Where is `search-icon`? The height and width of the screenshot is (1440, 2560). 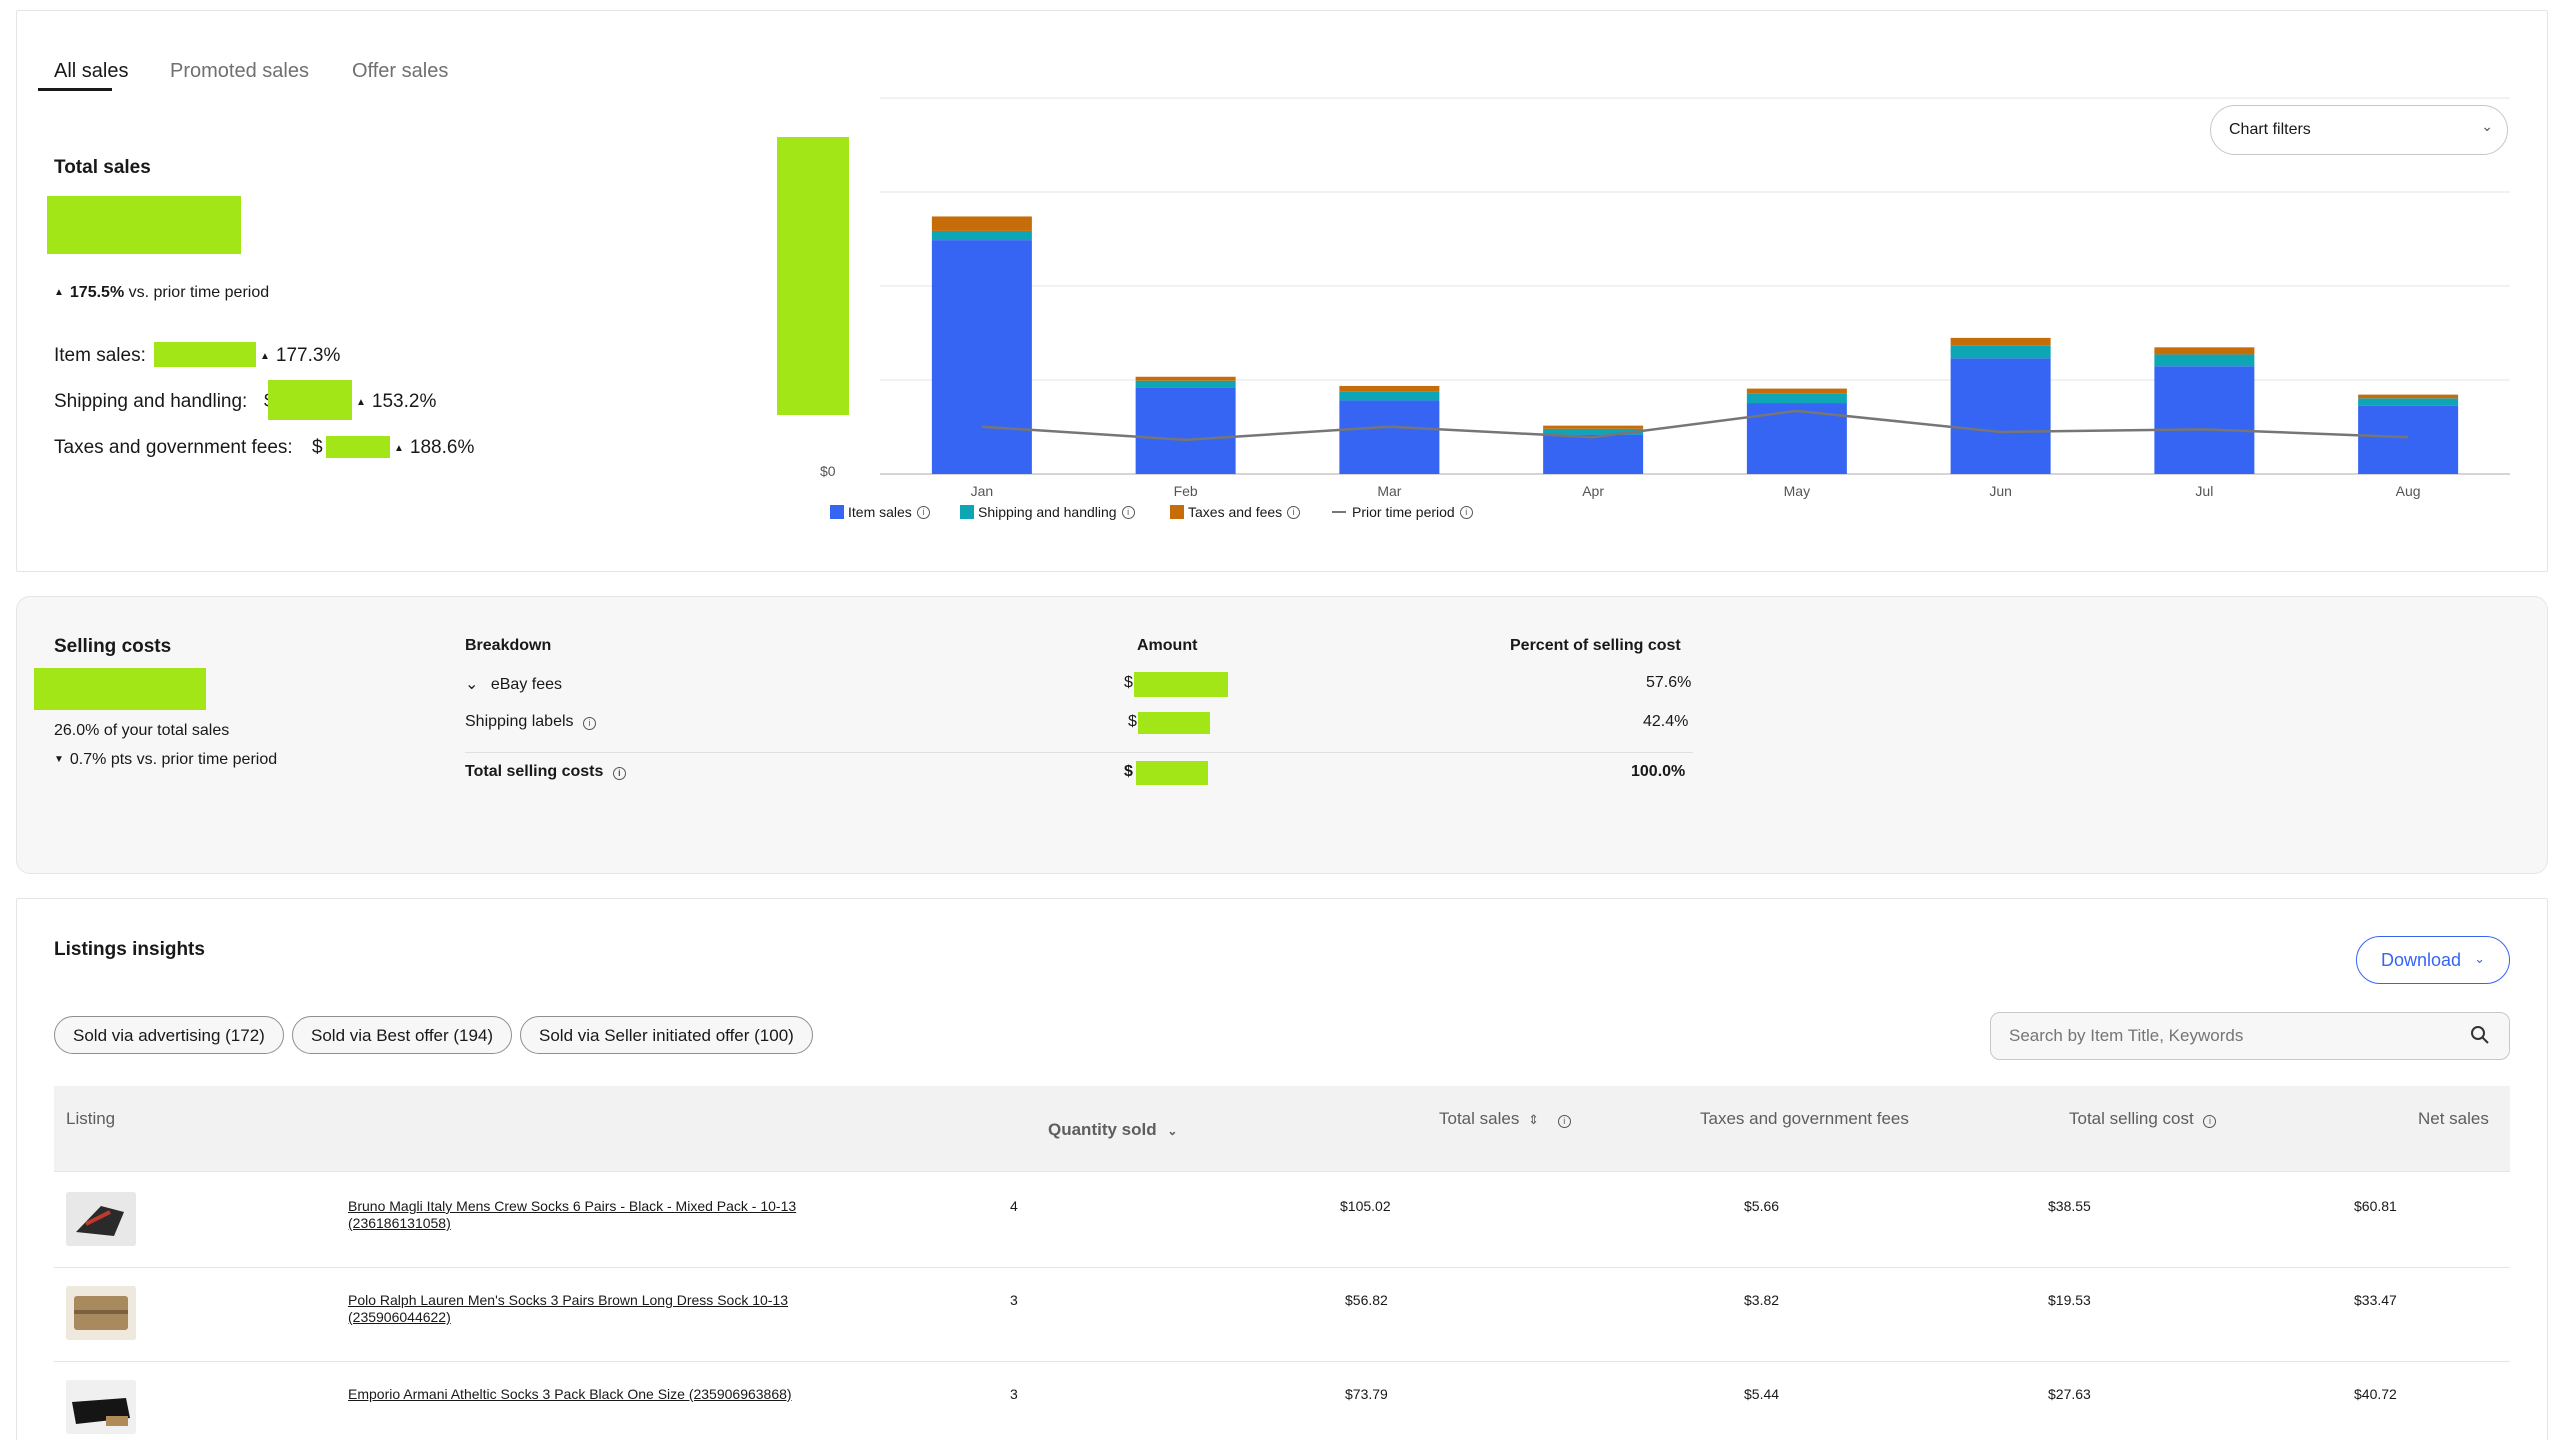
search-icon is located at coordinates (2480, 1037).